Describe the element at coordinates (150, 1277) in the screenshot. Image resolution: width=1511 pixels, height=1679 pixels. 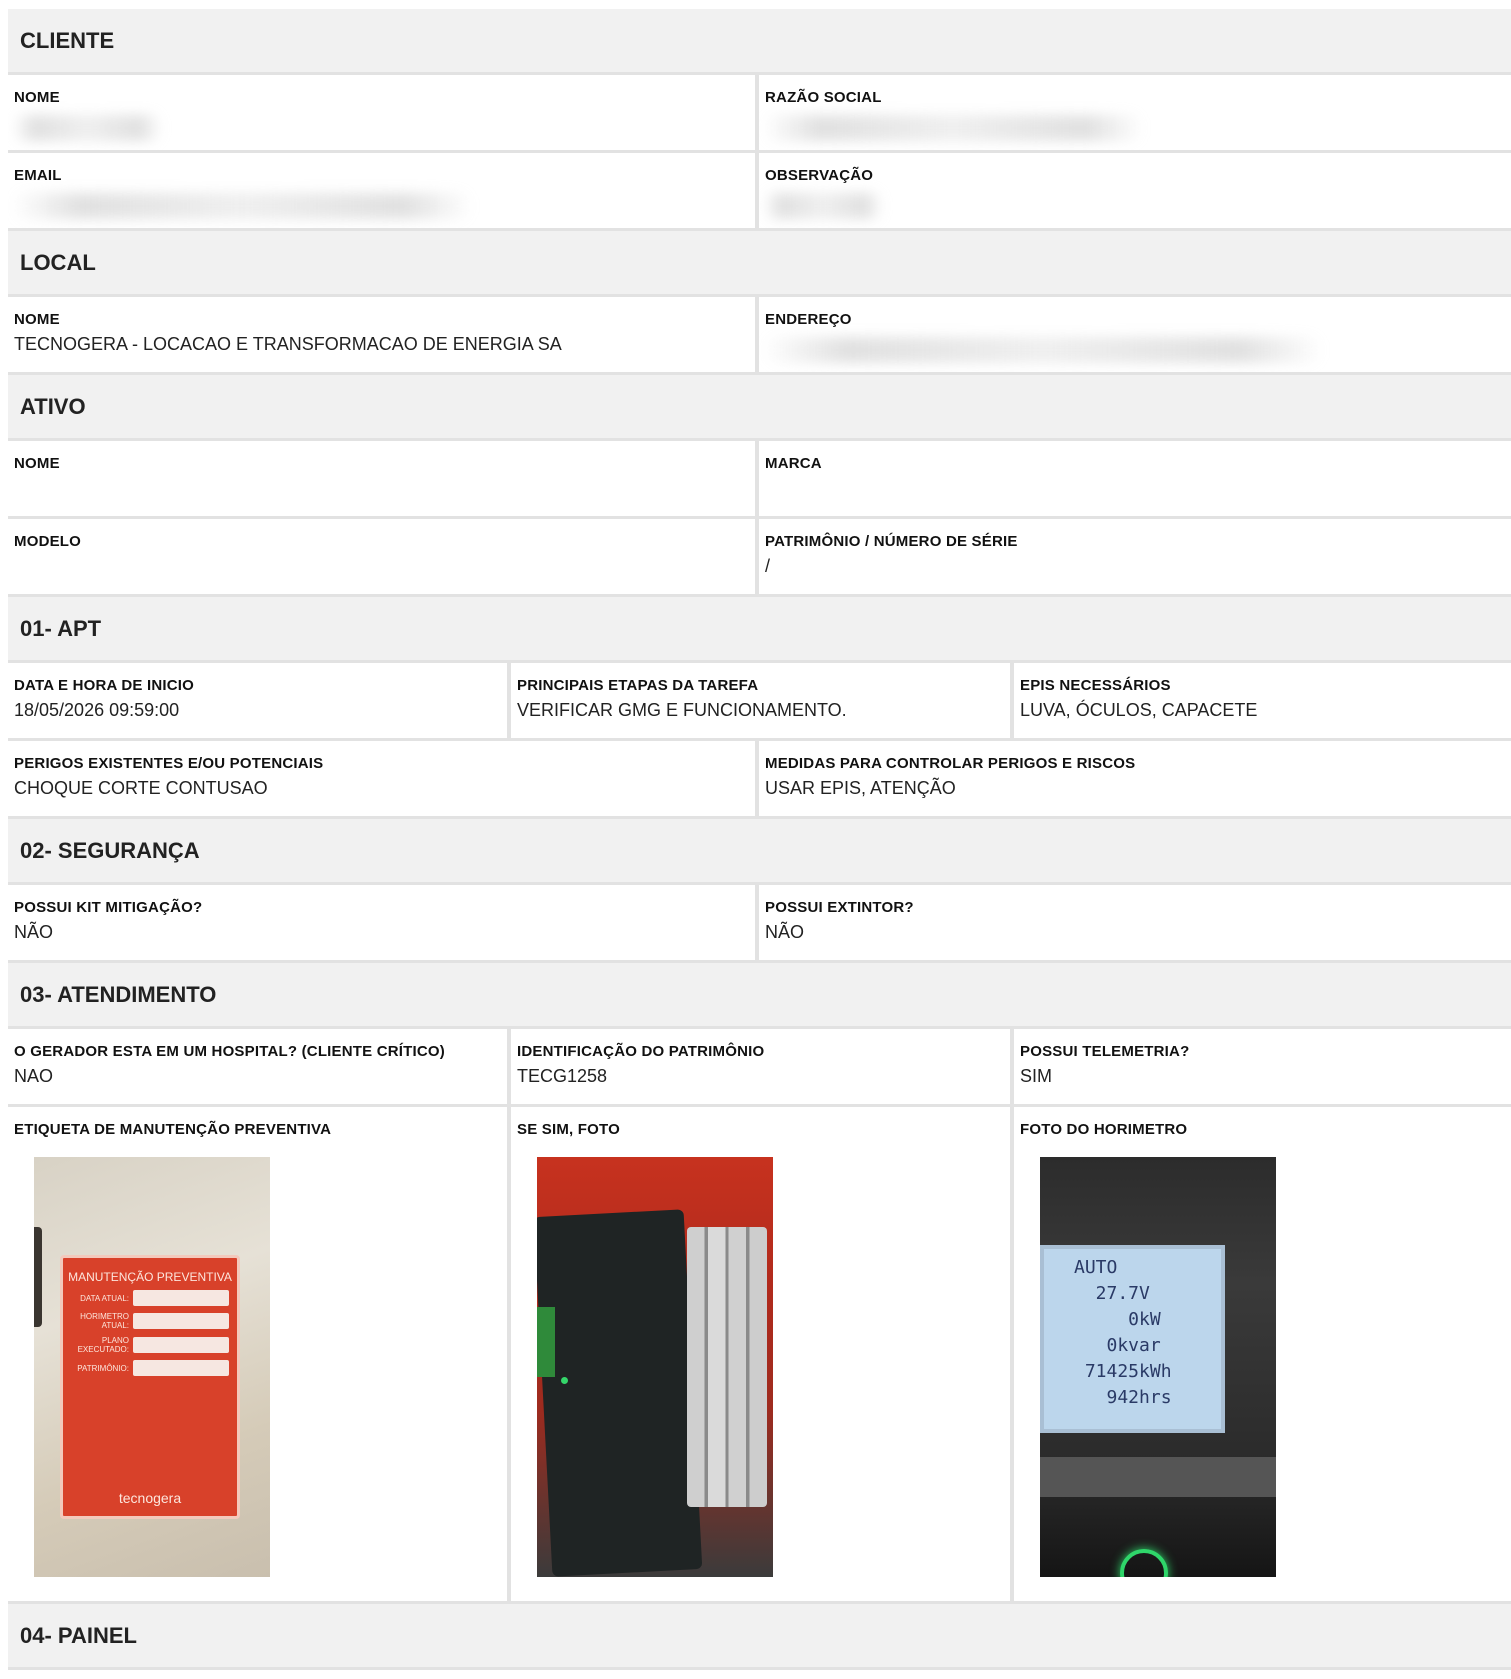
I see `tag-title: MANUTENÇÃO PREVENTIVA` at that location.